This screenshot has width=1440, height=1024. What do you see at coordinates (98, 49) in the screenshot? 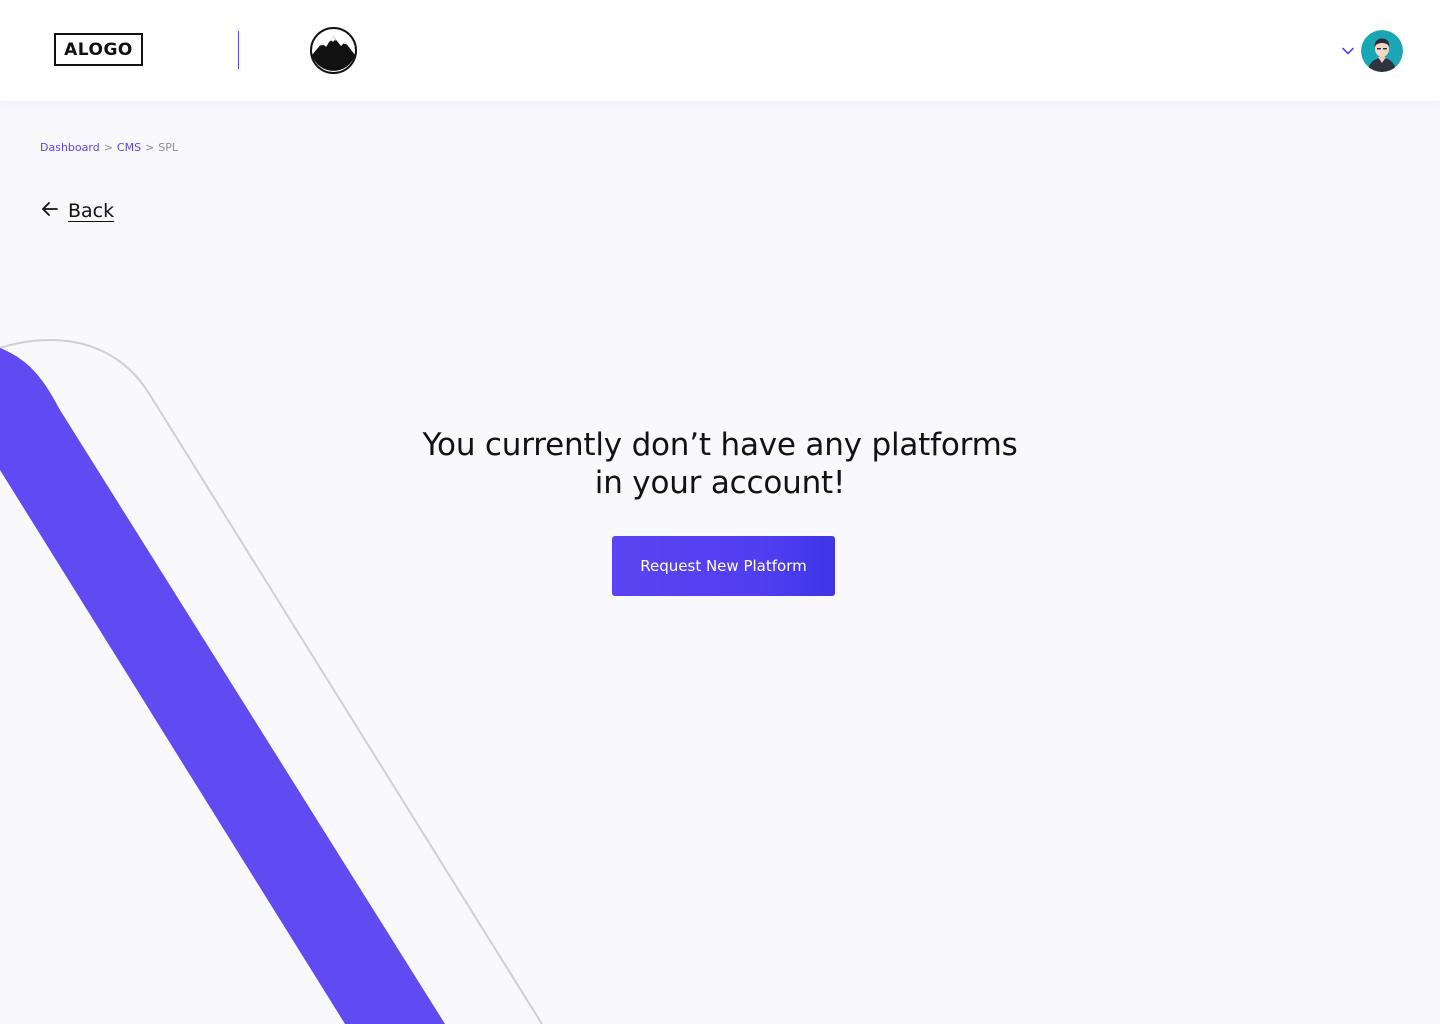
I see `company-logo: ALOGO` at bounding box center [98, 49].